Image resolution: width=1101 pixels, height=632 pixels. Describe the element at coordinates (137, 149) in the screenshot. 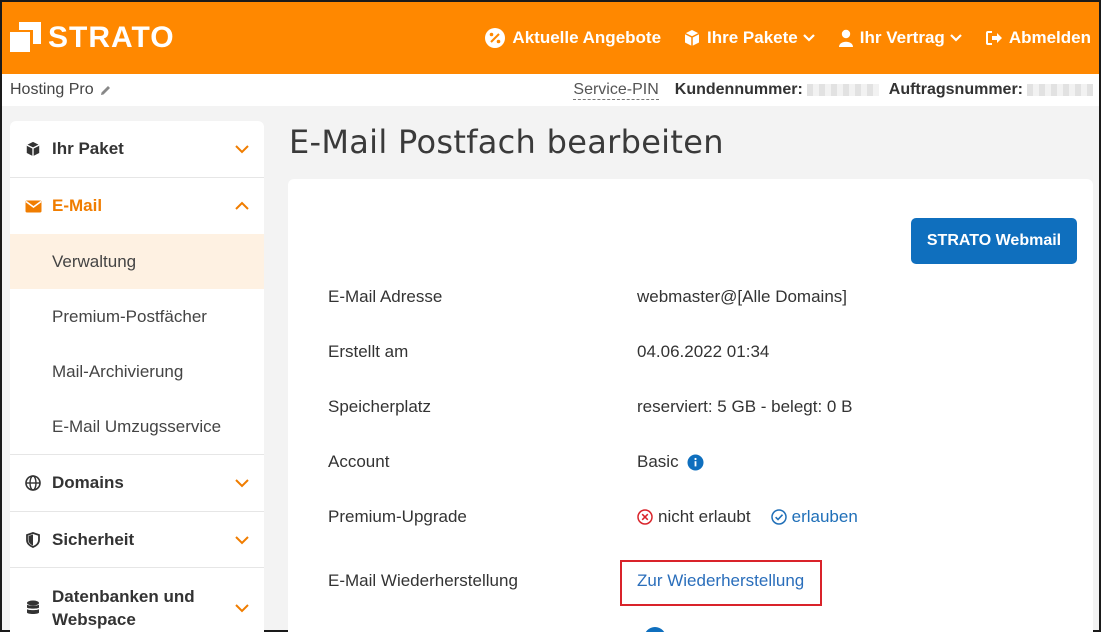

I see `sidebar-section-package: Ihr Paket` at that location.